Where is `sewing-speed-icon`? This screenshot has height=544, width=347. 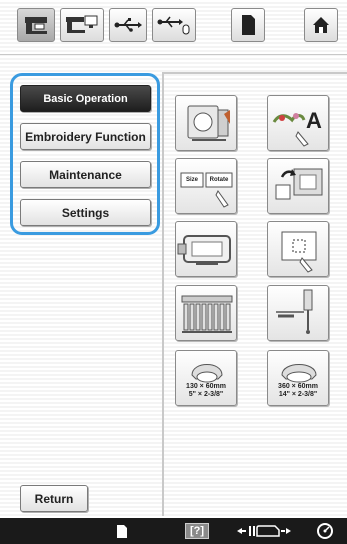
sewing-speed-icon is located at coordinates (325, 531).